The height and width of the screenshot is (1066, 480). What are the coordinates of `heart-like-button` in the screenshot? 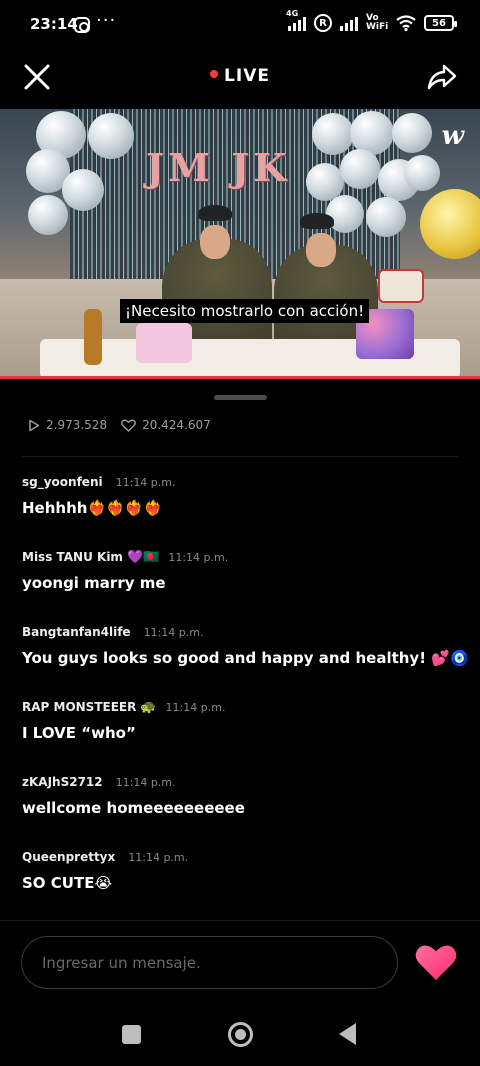 It's located at (436, 962).